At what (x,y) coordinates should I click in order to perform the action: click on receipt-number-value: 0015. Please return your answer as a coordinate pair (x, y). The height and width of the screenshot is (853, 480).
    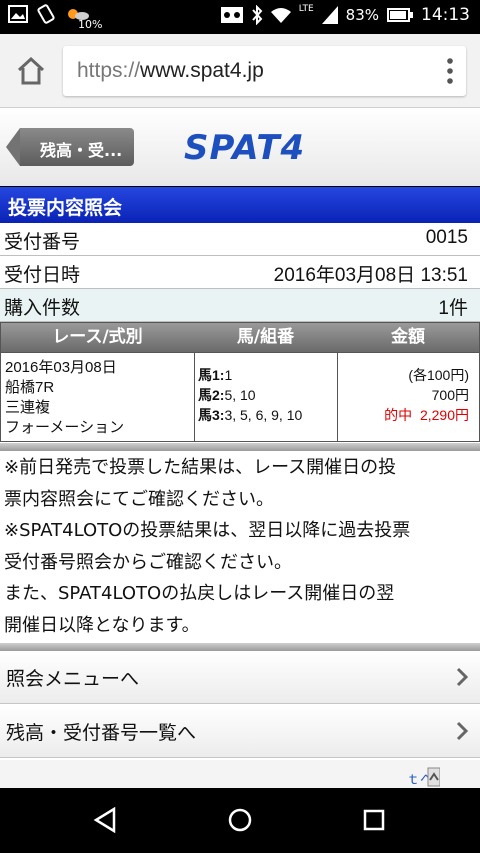
    Looking at the image, I should click on (446, 237).